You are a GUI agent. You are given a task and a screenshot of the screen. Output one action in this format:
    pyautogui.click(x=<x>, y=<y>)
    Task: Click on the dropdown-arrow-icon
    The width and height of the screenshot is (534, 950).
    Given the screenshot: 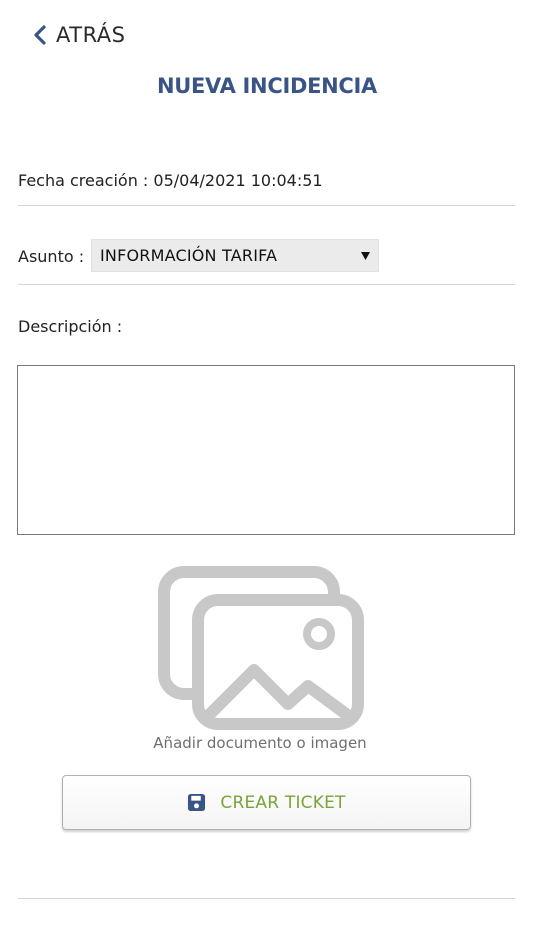 What is the action you would take?
    pyautogui.click(x=365, y=256)
    